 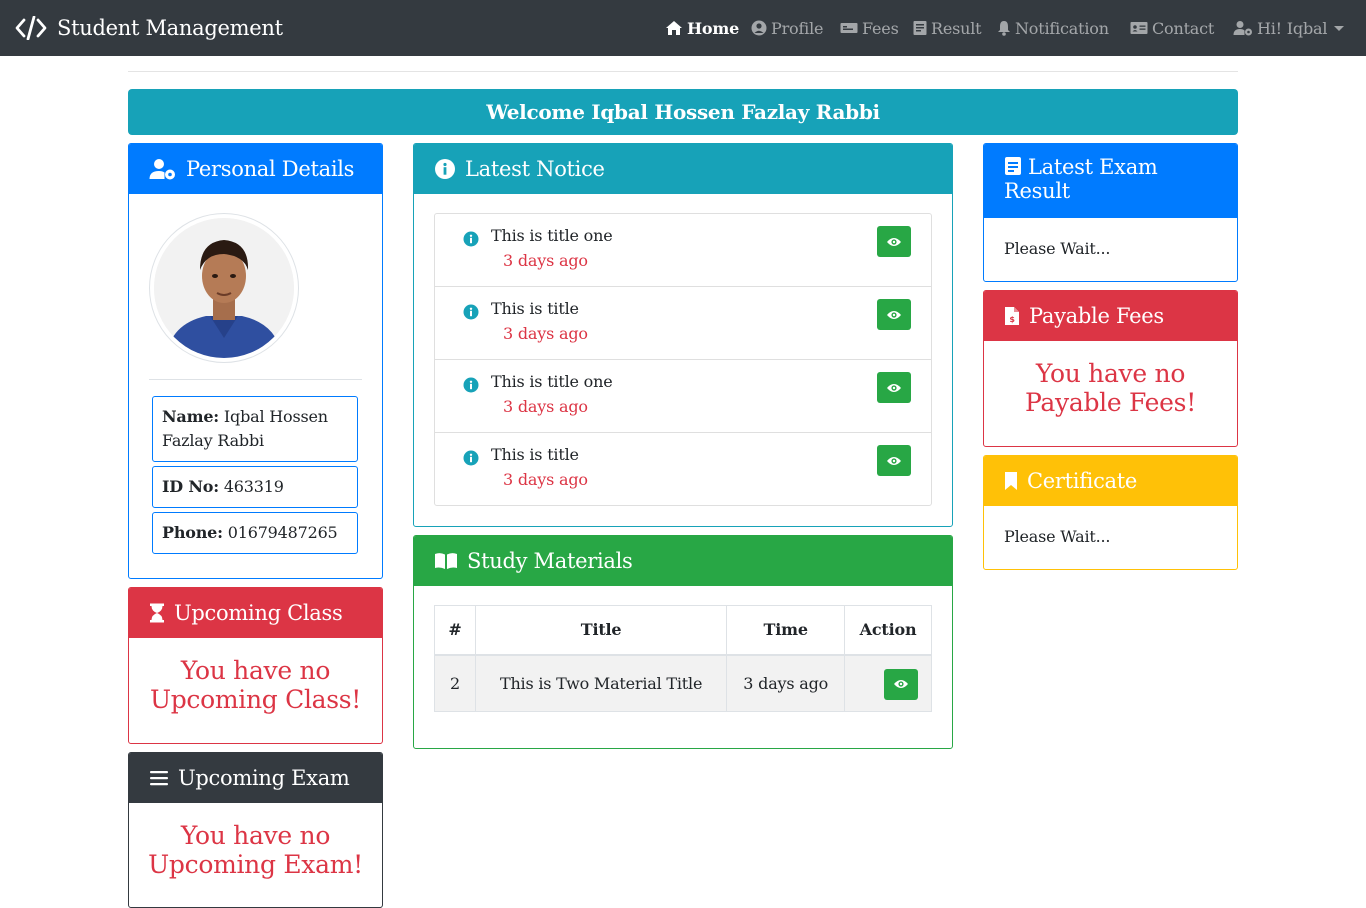 I want to click on file-icon, so click(x=920, y=28).